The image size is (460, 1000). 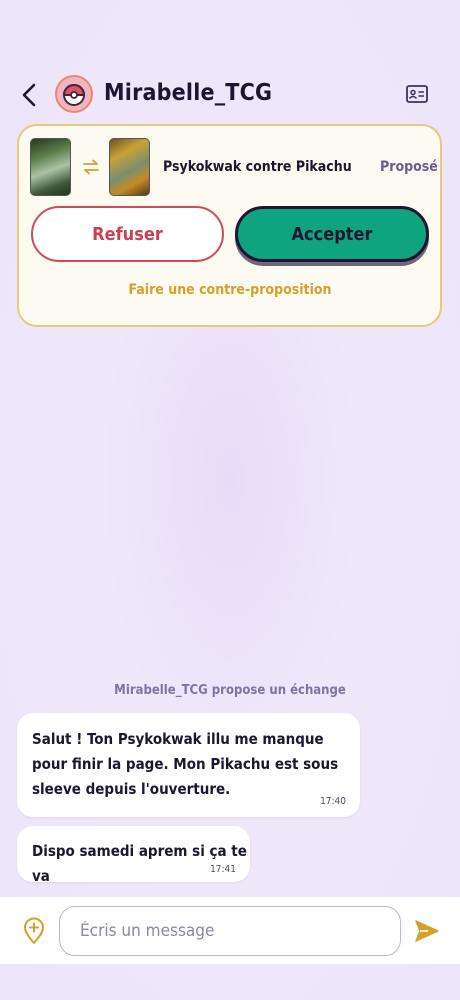 I want to click on trade-title: Psykokwak contre Pikachu, so click(x=257, y=167).